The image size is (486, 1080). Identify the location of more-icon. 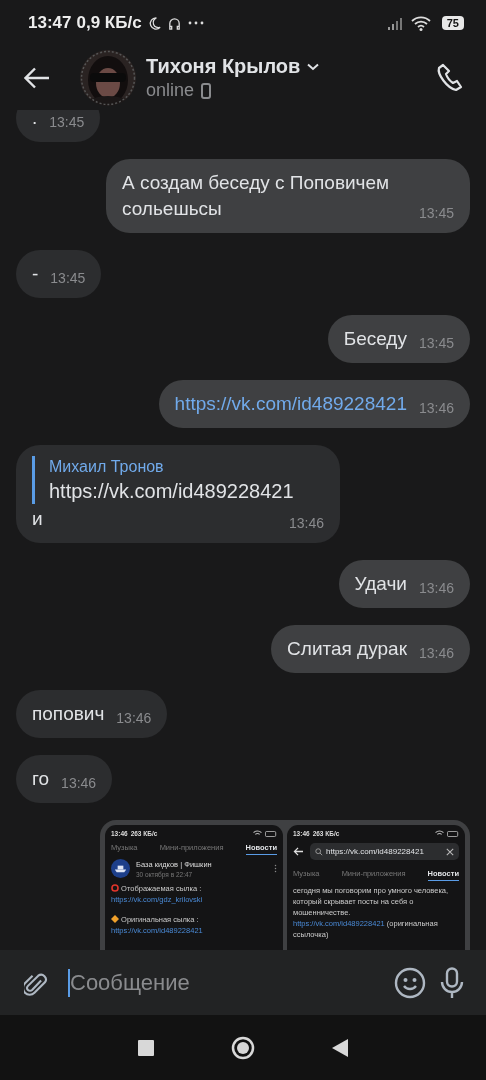
(195, 23).